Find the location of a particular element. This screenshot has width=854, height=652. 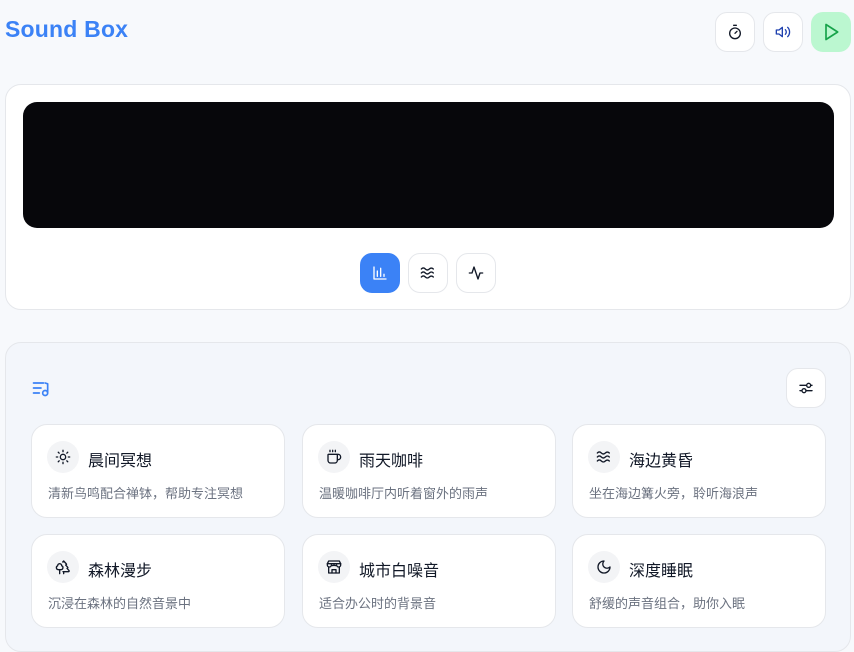

volume-icon is located at coordinates (783, 32).